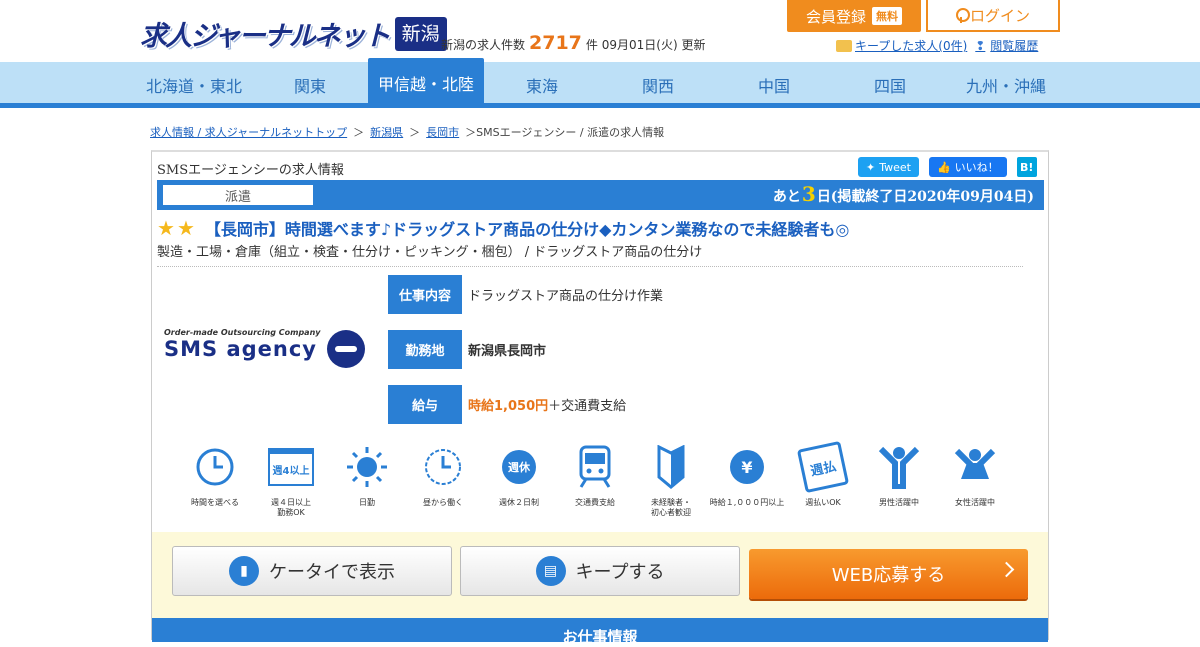 This screenshot has width=1200, height=647. Describe the element at coordinates (194, 85) in the screenshot. I see `nav-hokkaido-tohoku: 北海道・東北` at that location.